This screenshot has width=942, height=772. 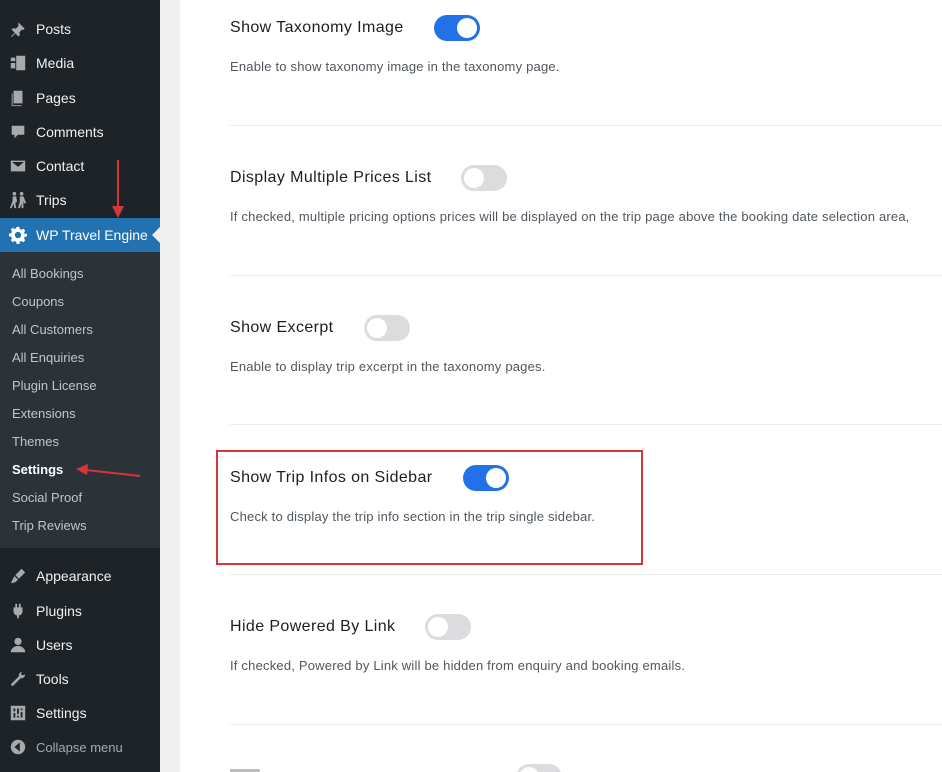 I want to click on setting-title: Display Multiple Prices List, so click(x=331, y=177).